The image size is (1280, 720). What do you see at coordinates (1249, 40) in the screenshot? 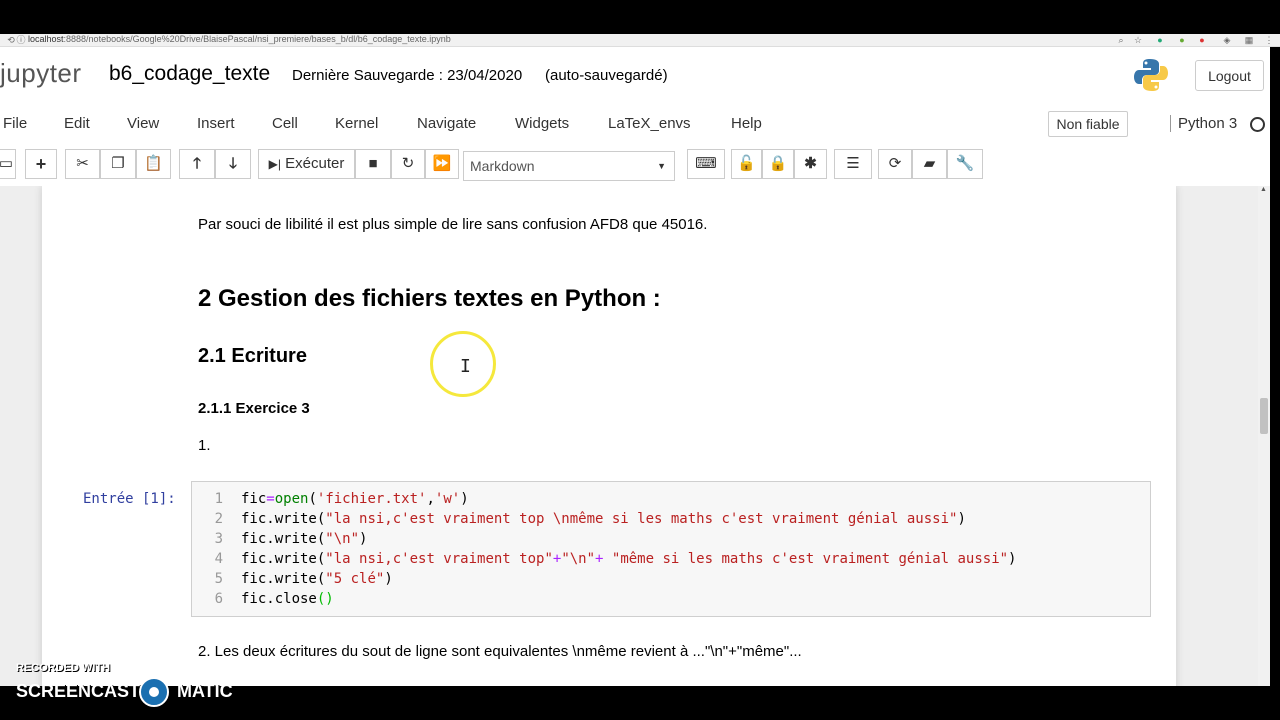
I see `extension-icon: ▦` at bounding box center [1249, 40].